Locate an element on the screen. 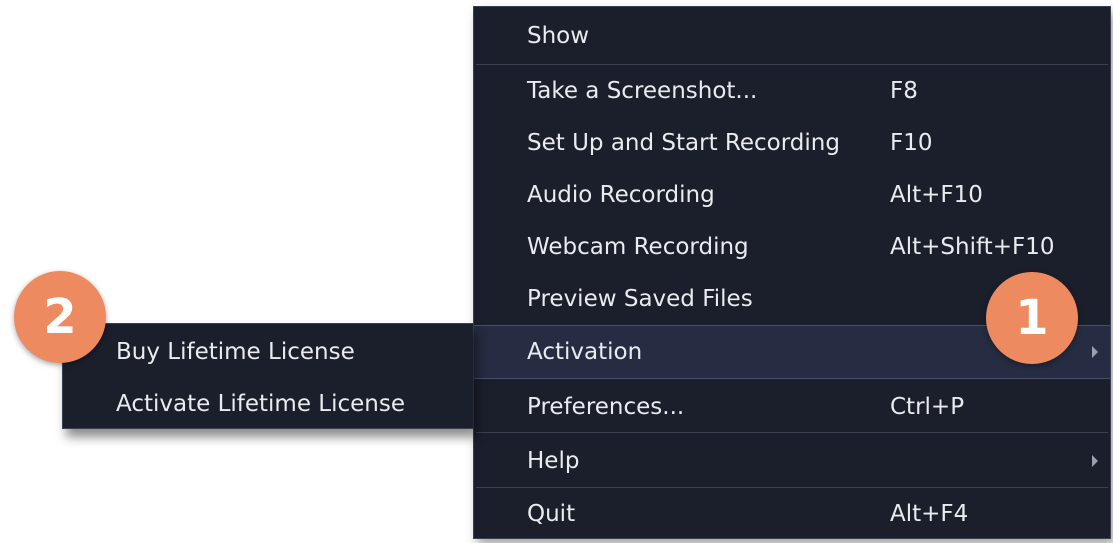 The image size is (1113, 543). menu-item-take-screenshot: Take a Screenshot... F8 is located at coordinates (792, 91).